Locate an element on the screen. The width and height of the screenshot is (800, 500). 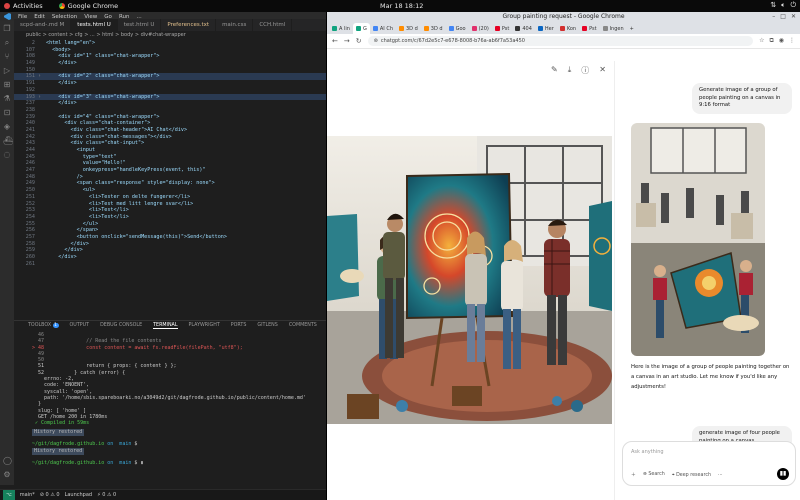
deep-research-button: ⌖ Deep research is located at coordinates (691, 475).